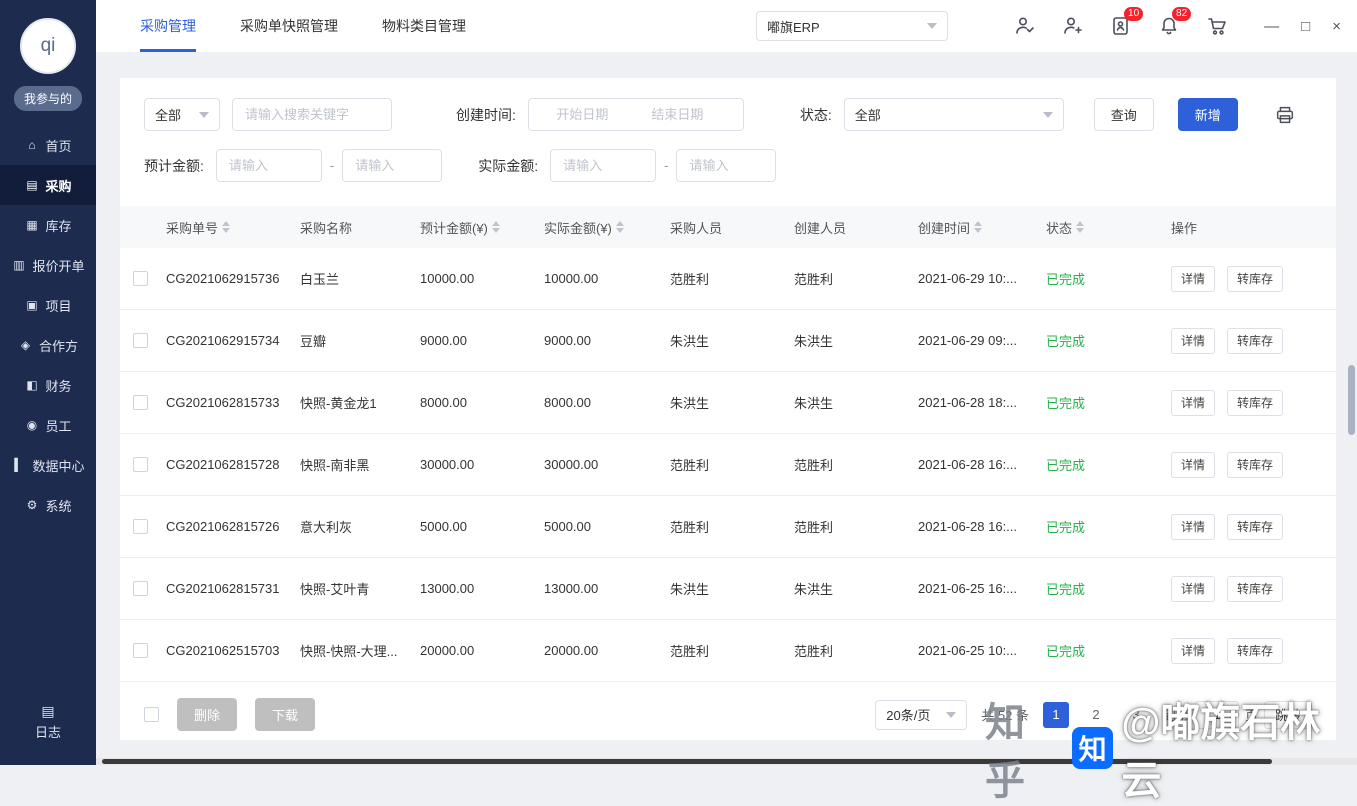  What do you see at coordinates (48, 425) in the screenshot?
I see `sidebar-item-employee: ◉ 员工` at bounding box center [48, 425].